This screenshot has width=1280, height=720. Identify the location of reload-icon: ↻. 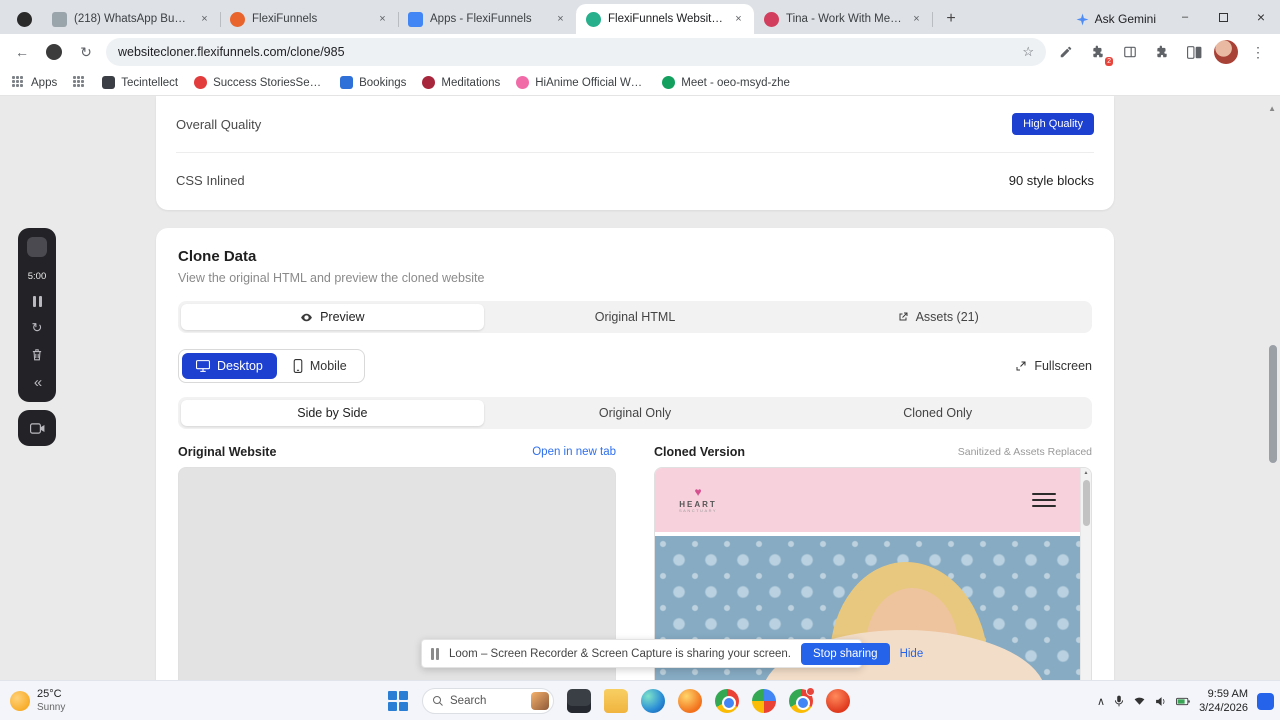
(86, 52).